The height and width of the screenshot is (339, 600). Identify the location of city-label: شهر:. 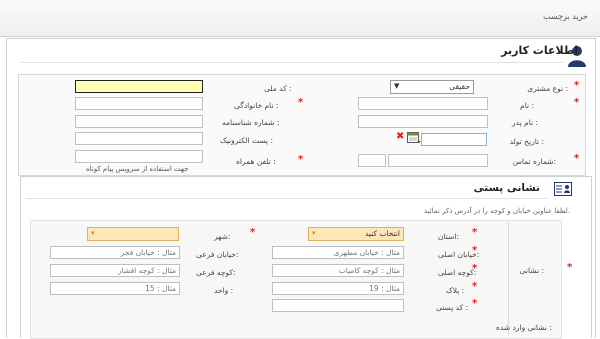
(222, 236).